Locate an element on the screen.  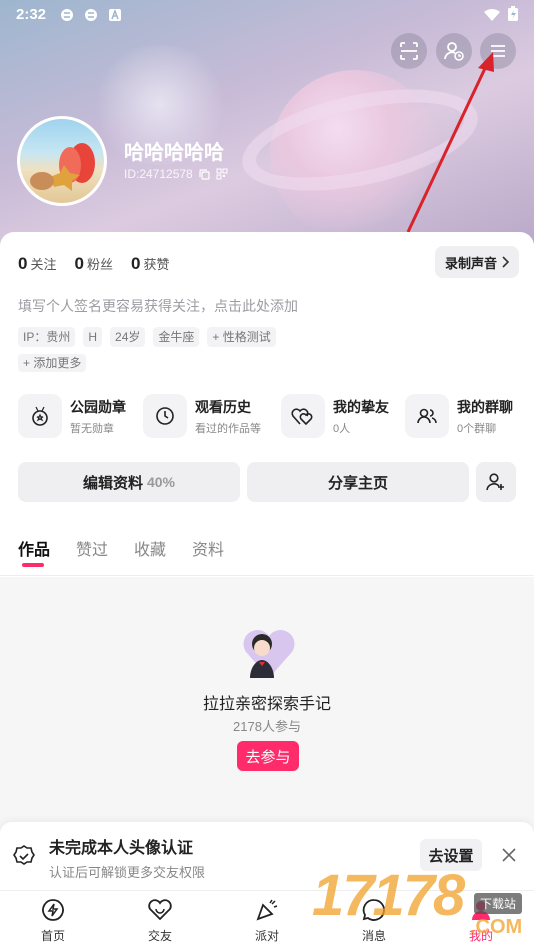
group-icon is located at coordinates (427, 416).